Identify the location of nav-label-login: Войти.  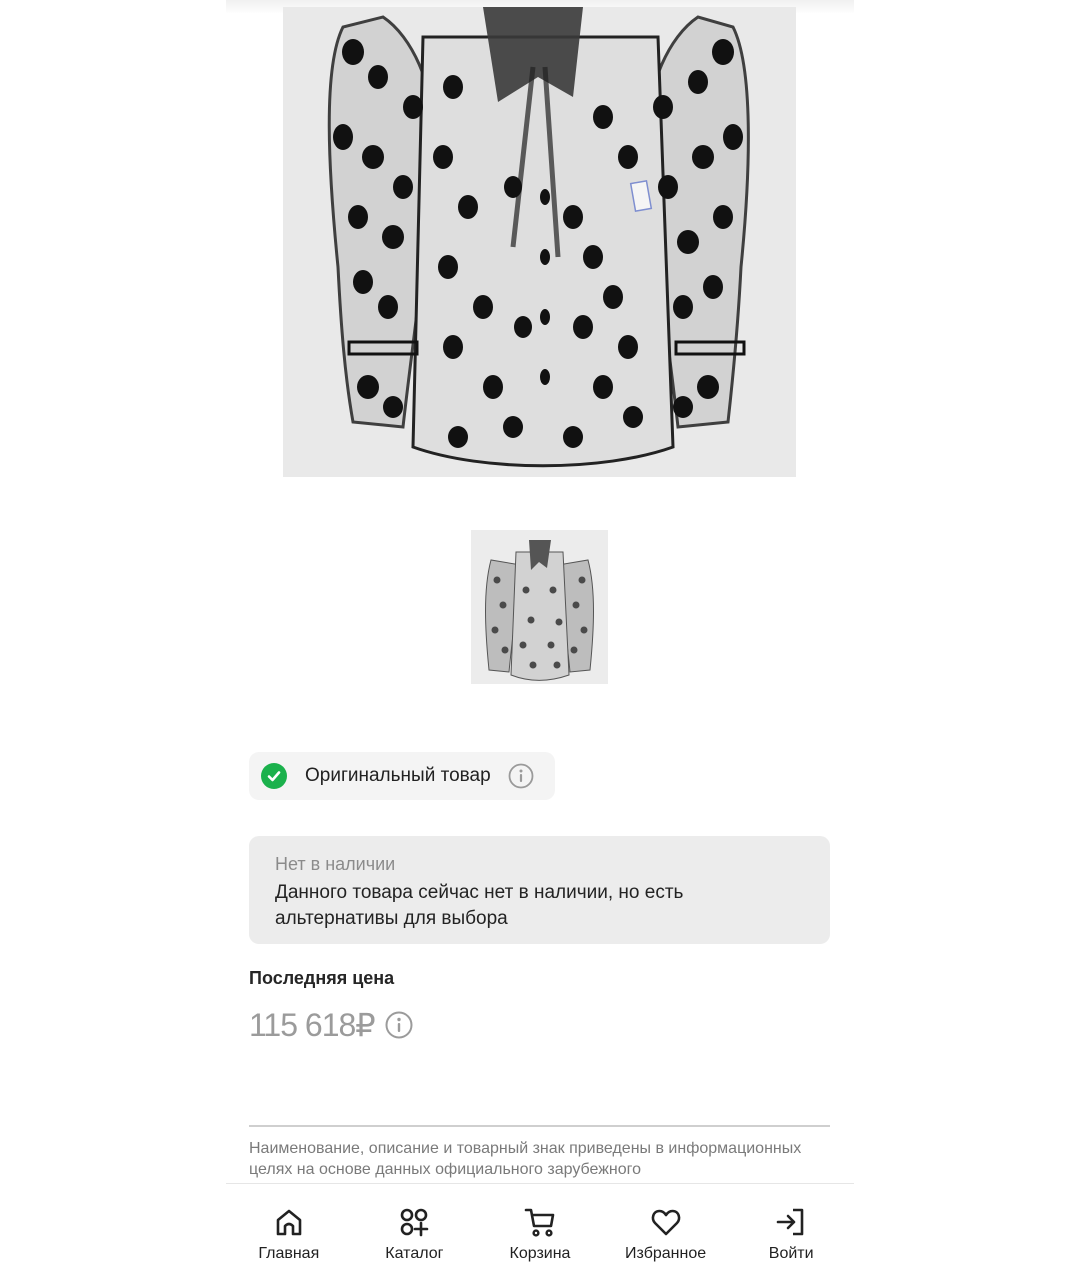
(791, 1253).